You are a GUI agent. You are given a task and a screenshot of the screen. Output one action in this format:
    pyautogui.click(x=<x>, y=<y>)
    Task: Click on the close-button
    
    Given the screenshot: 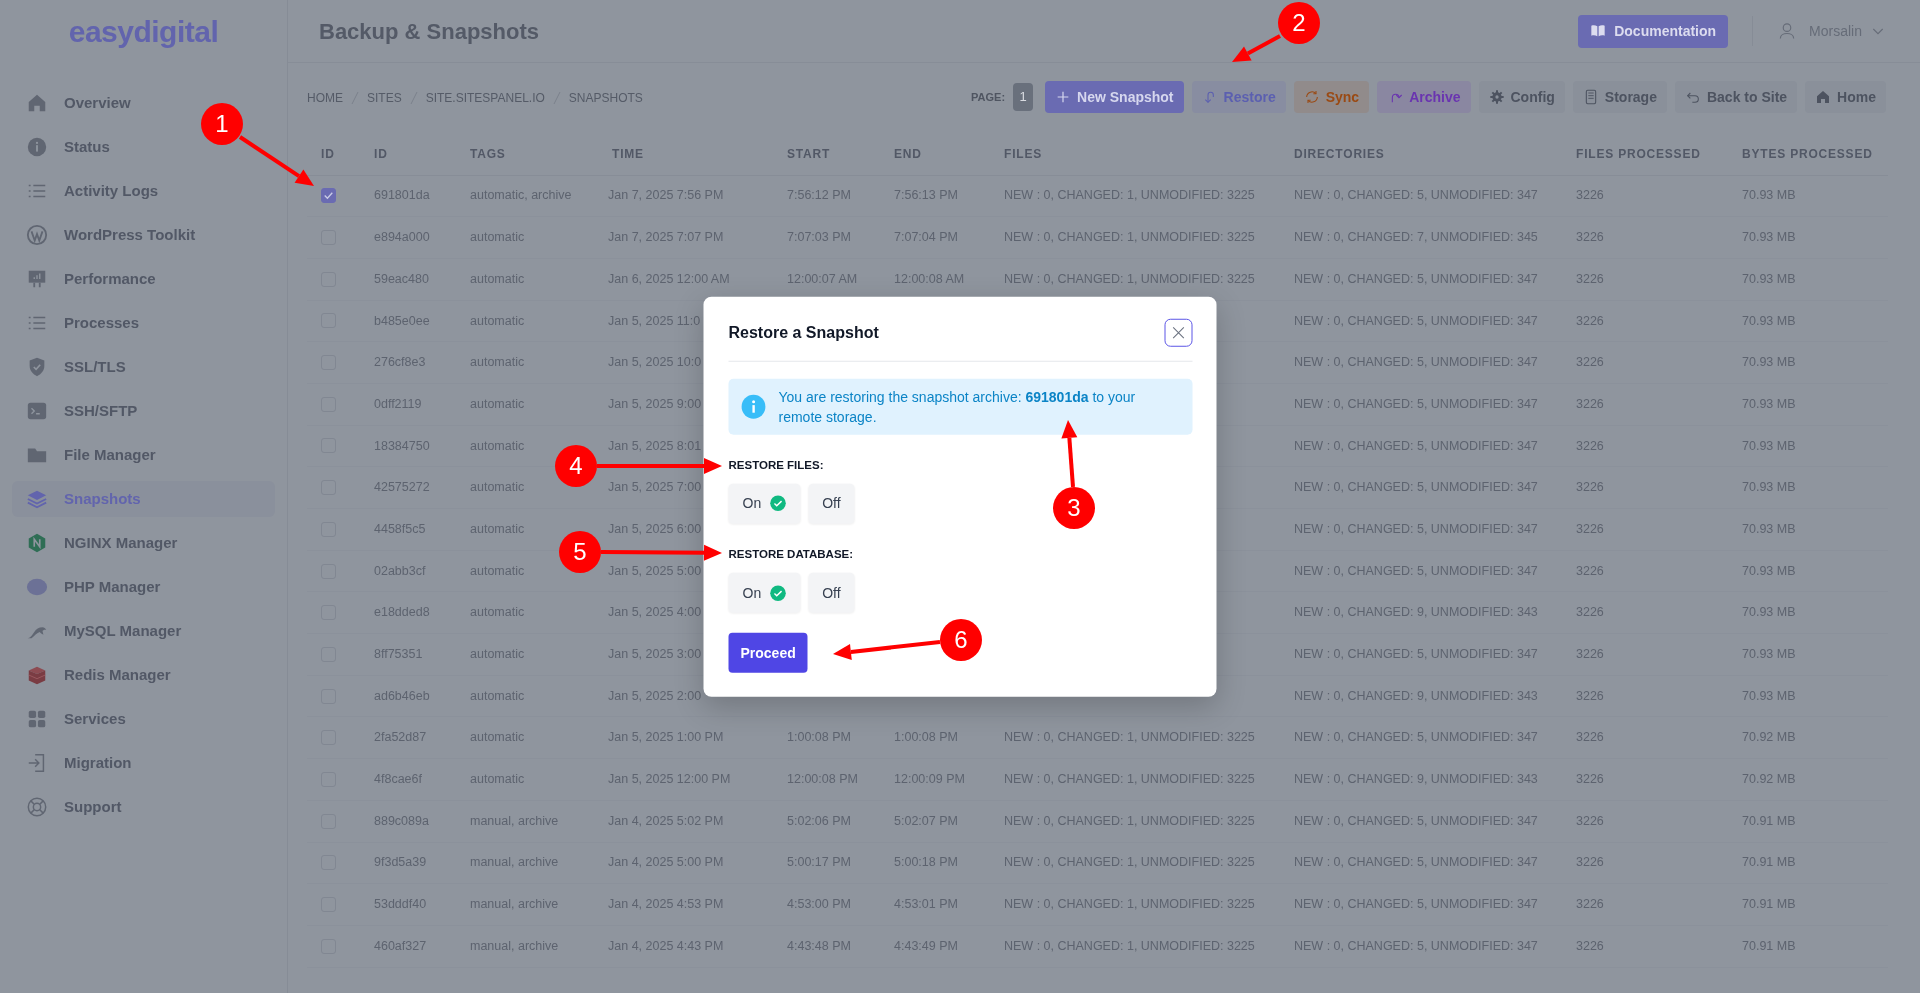 What is the action you would take?
    pyautogui.click(x=1178, y=332)
    